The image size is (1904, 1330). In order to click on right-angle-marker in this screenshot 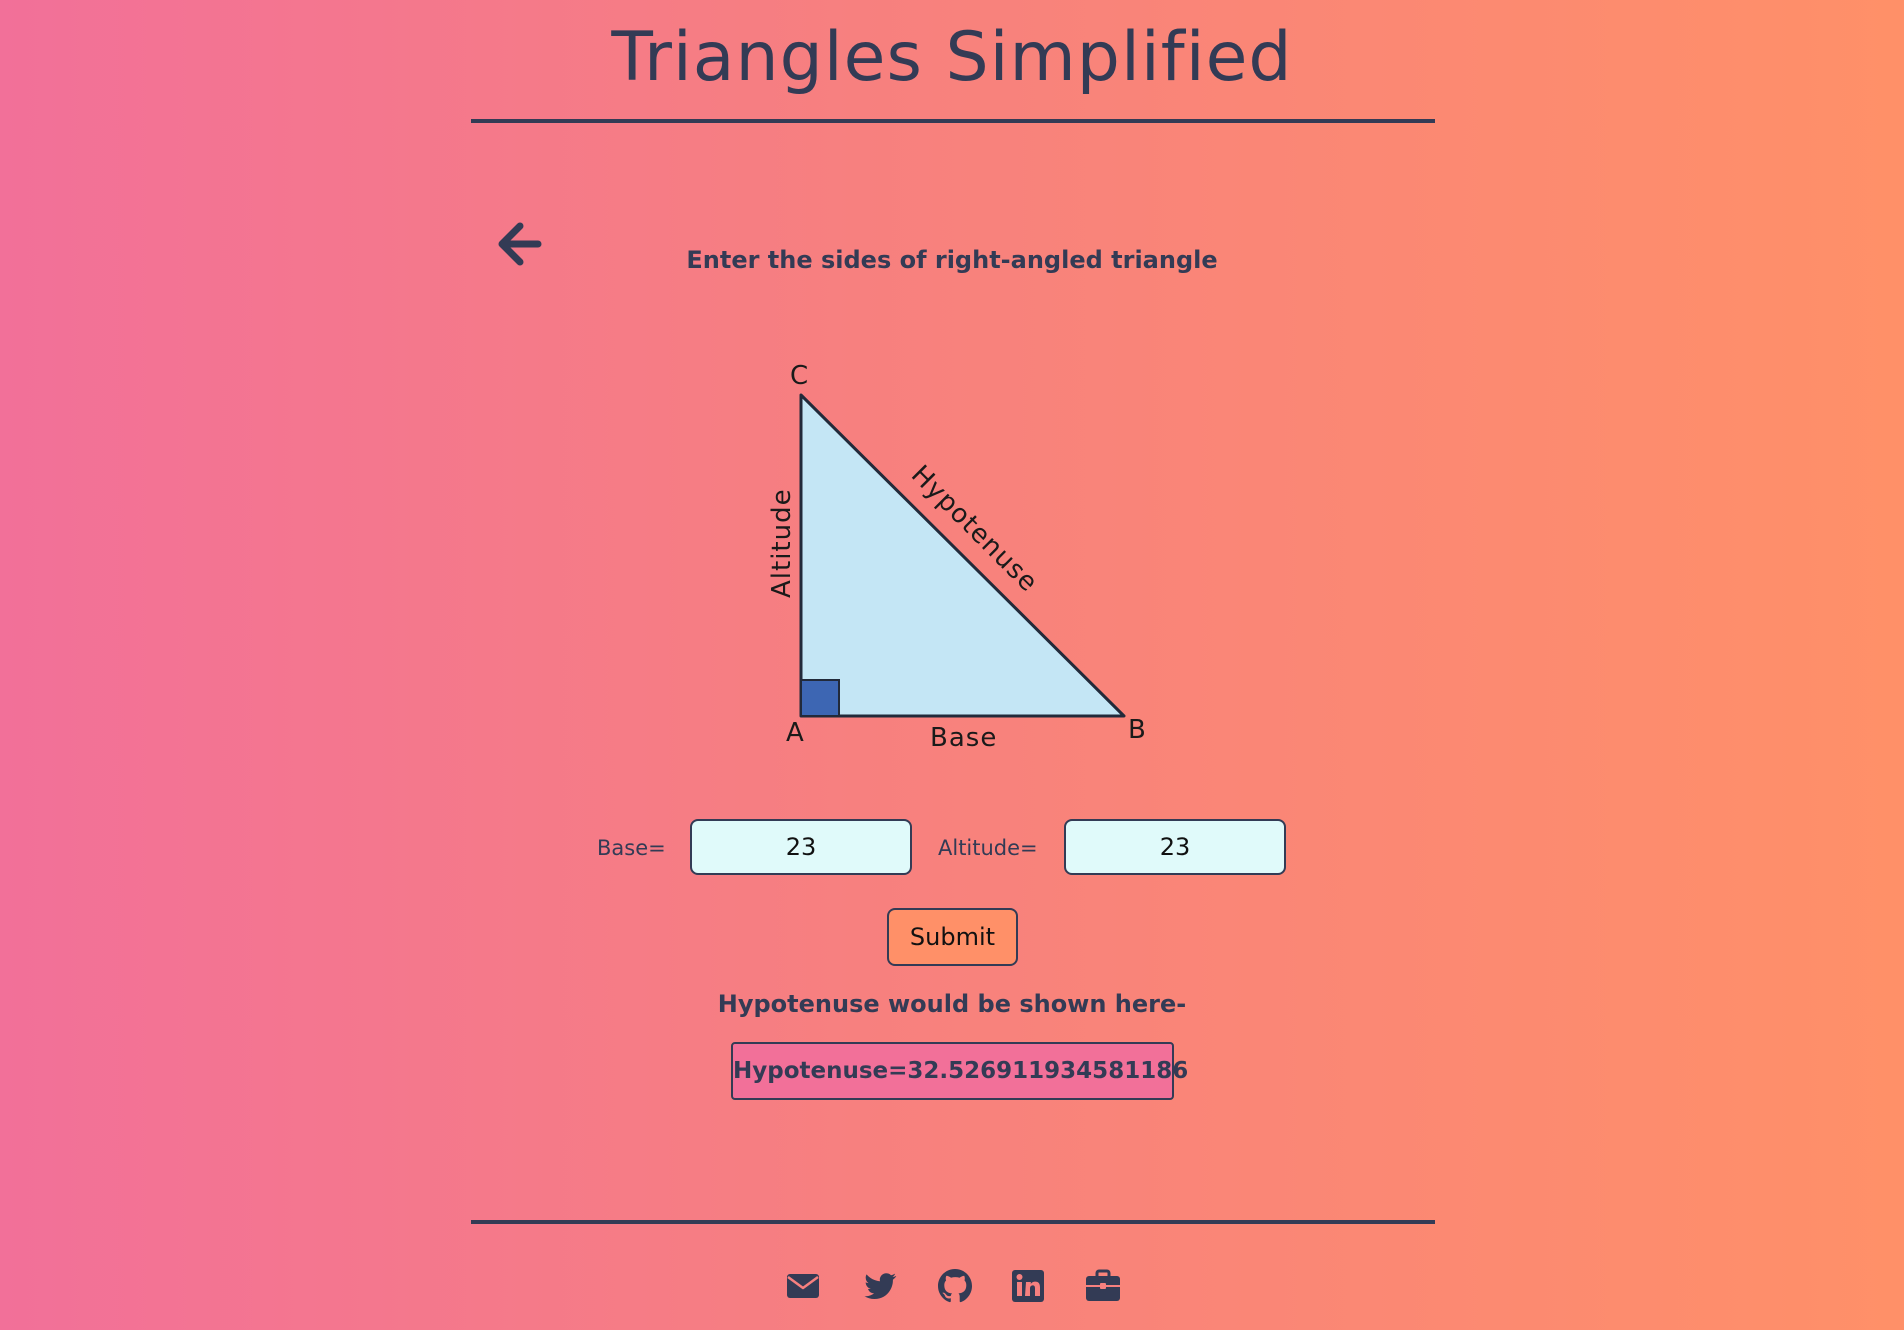, I will do `click(820, 698)`.